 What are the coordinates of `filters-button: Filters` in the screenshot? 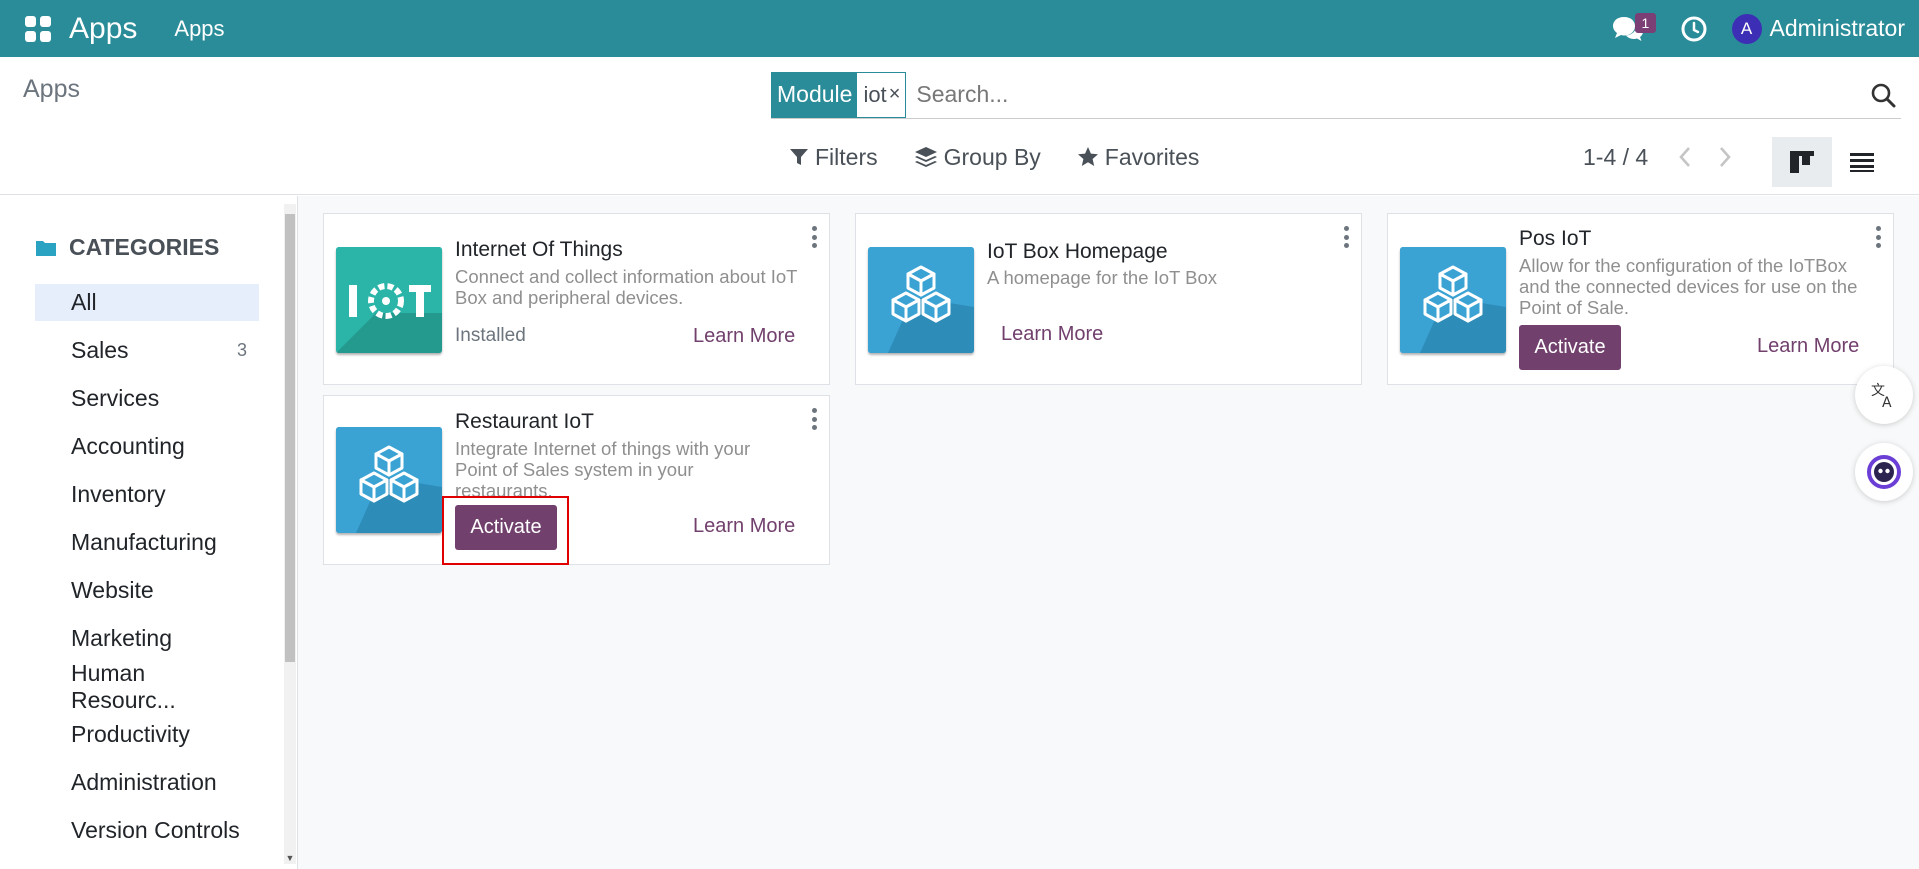 It's located at (833, 157).